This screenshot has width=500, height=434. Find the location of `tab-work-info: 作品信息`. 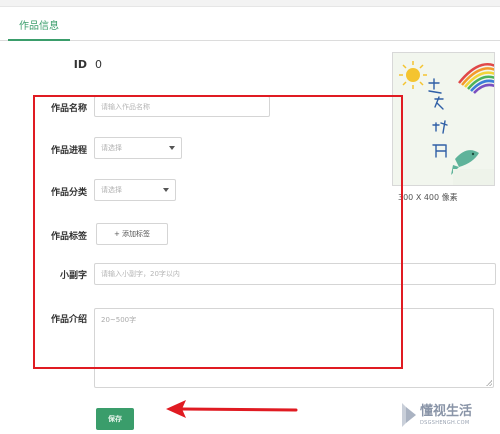

tab-work-info: 作品信息 is located at coordinates (39, 28).